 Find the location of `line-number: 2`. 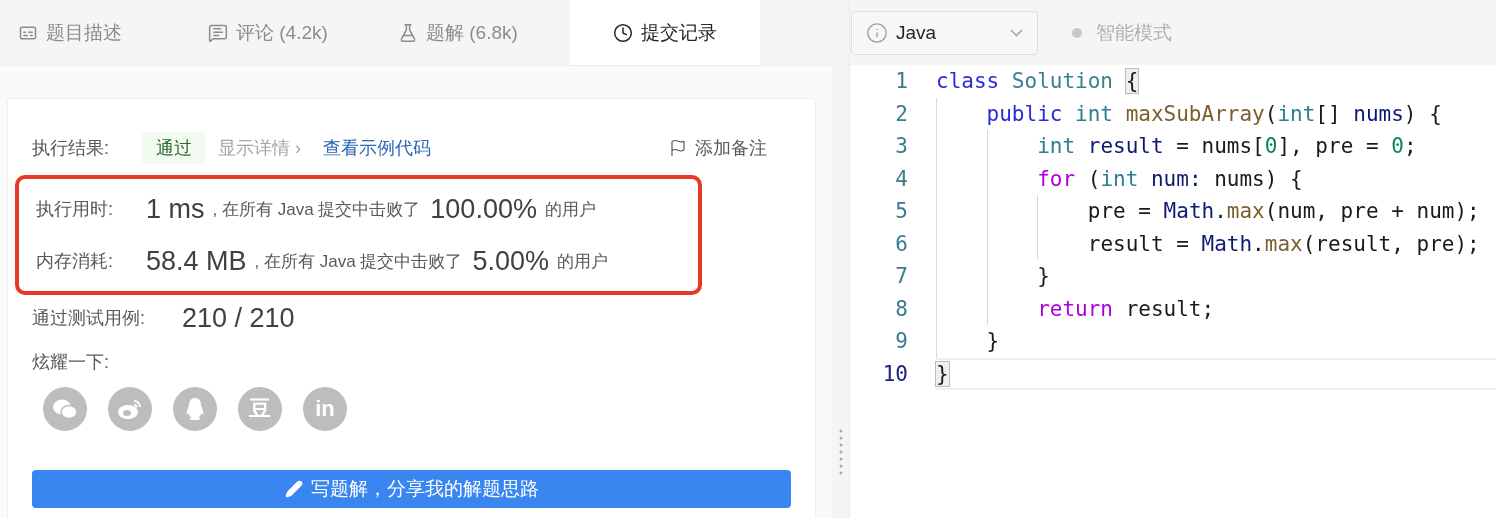

line-number: 2 is located at coordinates (901, 113).